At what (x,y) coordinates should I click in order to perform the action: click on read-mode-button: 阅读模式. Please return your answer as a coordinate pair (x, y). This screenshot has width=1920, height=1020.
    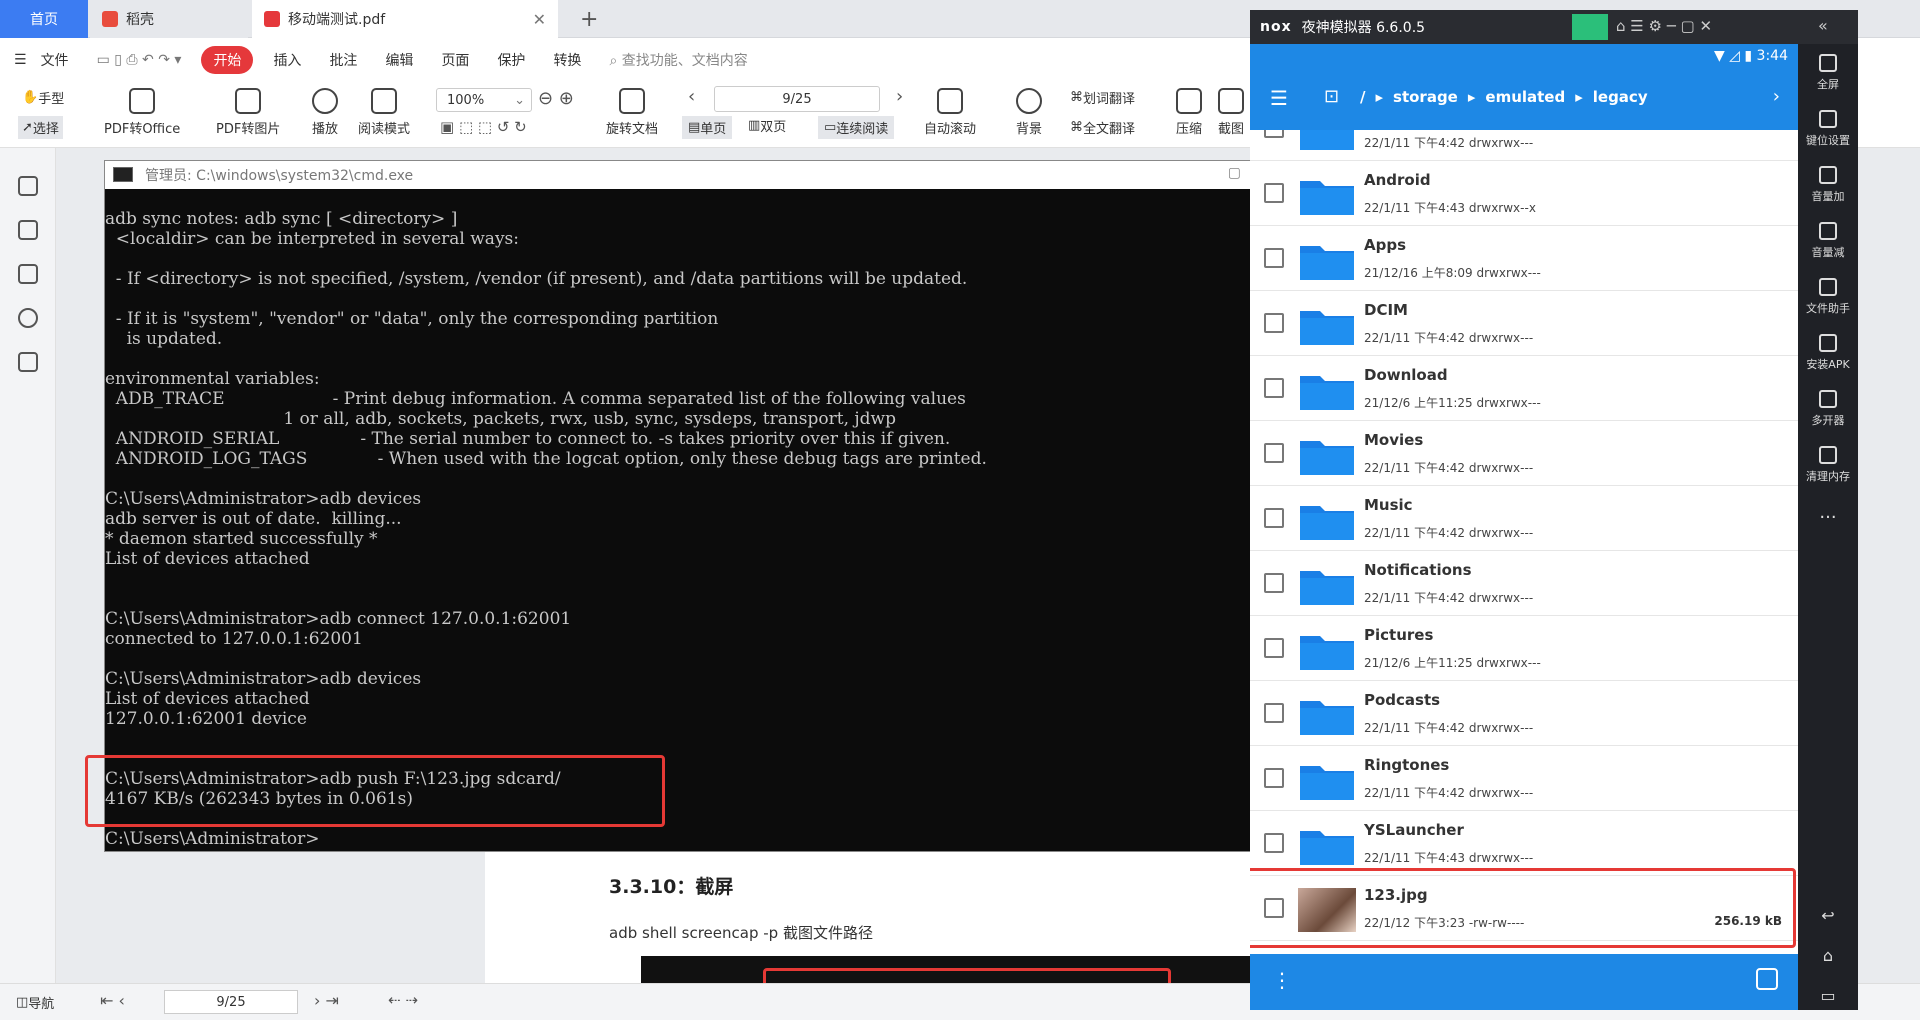
    Looking at the image, I should click on (384, 112).